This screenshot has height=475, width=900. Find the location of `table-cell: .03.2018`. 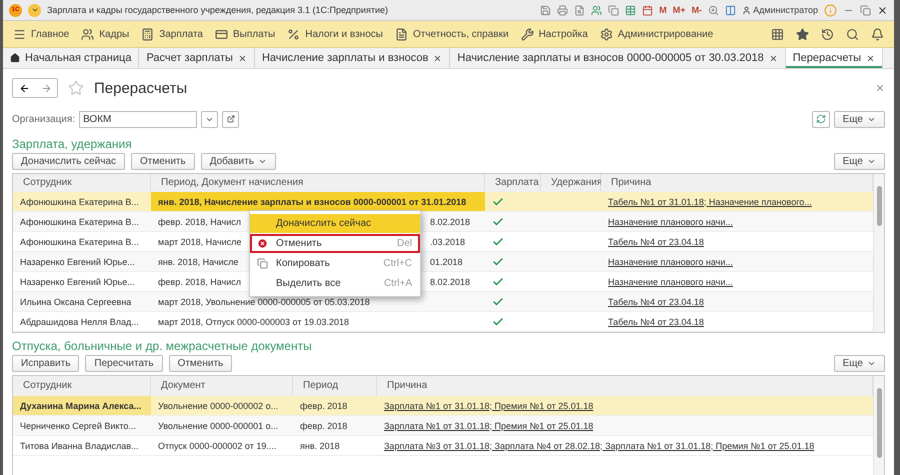

table-cell: .03.2018 is located at coordinates (448, 241).